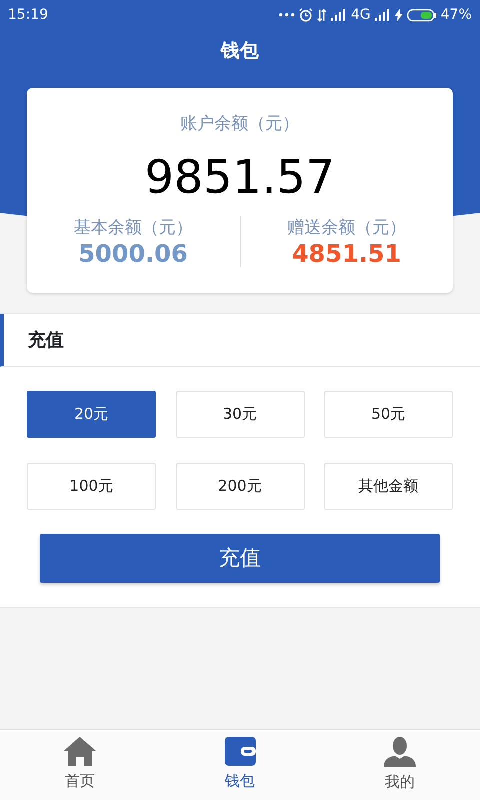 The width and height of the screenshot is (480, 800). I want to click on amount-option: 30元, so click(240, 414).